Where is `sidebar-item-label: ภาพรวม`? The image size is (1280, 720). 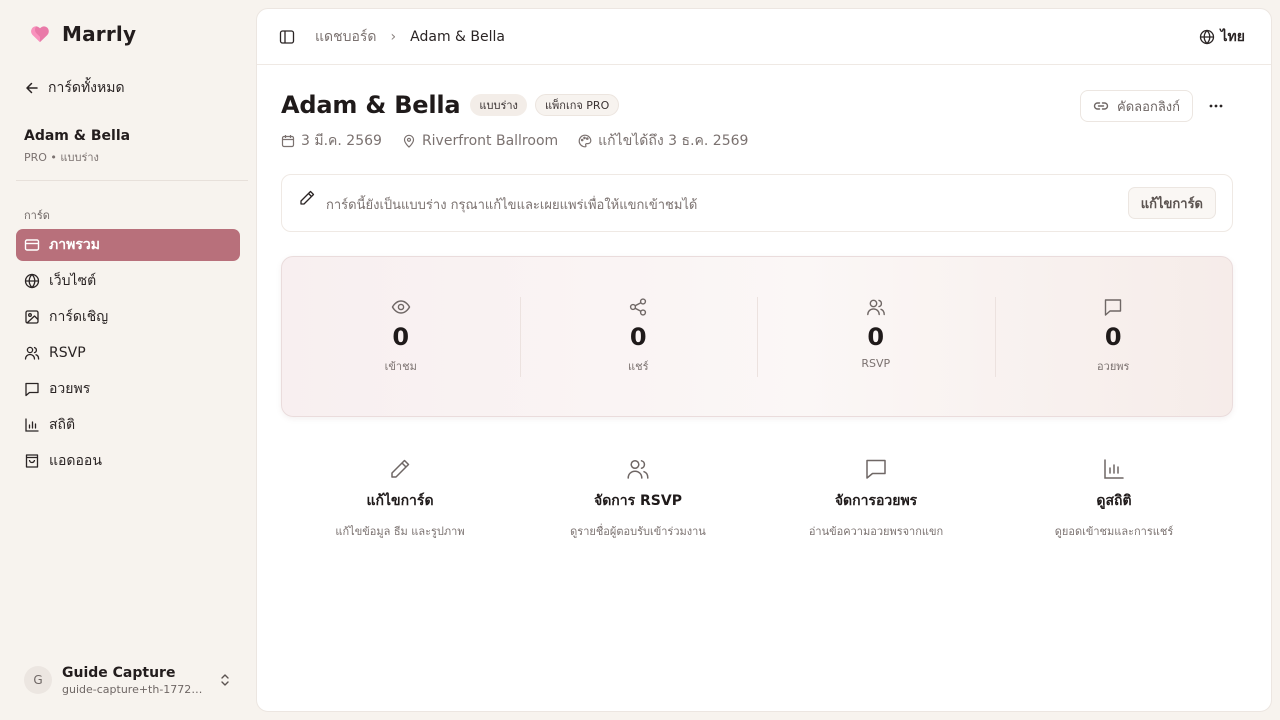
sidebar-item-label: ภาพรวม is located at coordinates (74, 245).